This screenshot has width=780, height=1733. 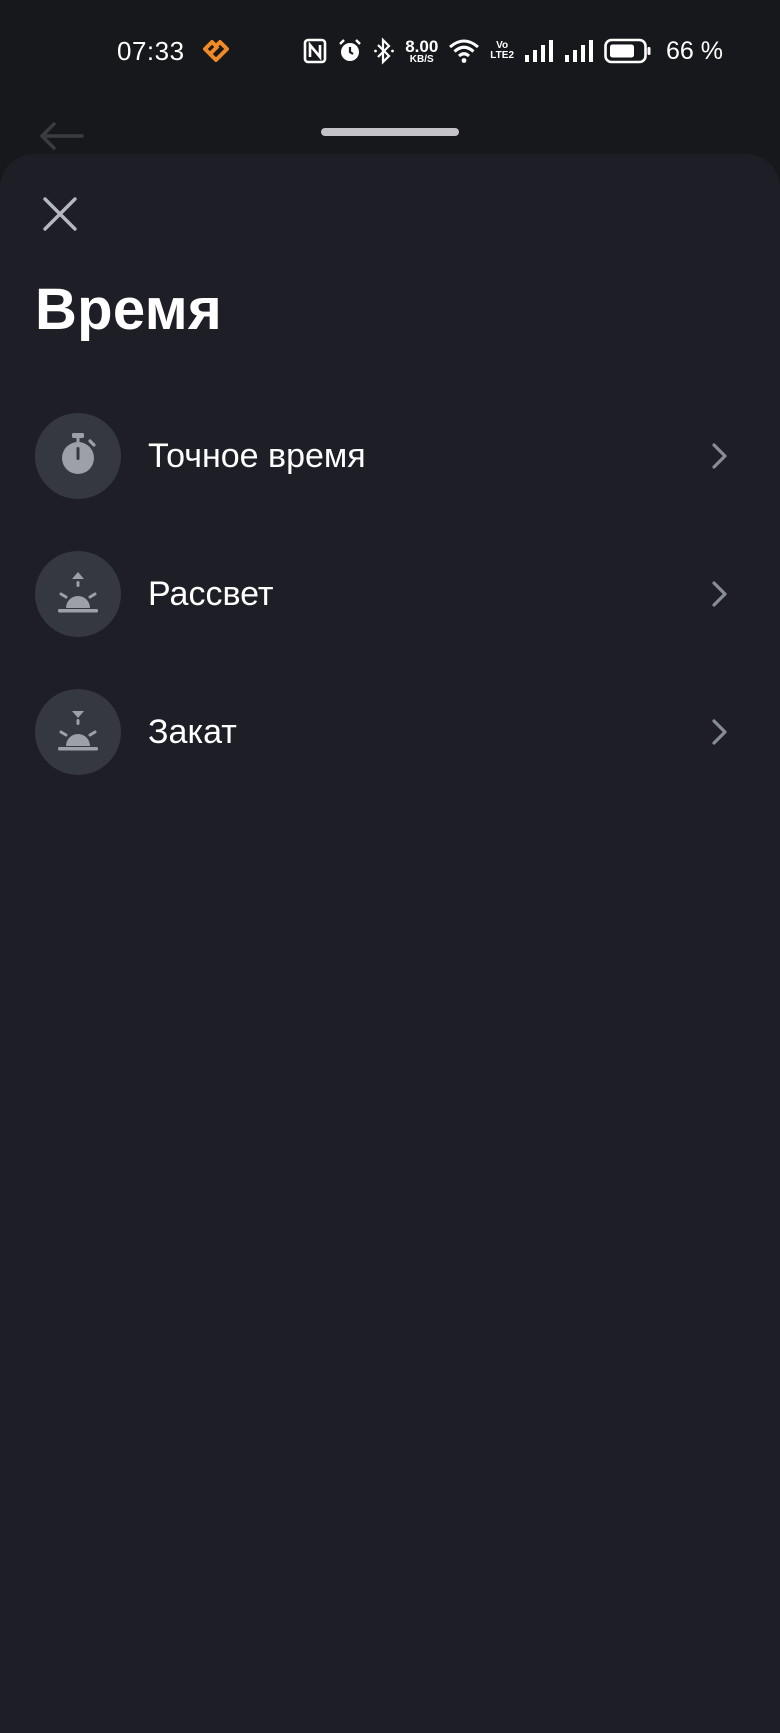 I want to click on bluetooth-icon, so click(x=384, y=51).